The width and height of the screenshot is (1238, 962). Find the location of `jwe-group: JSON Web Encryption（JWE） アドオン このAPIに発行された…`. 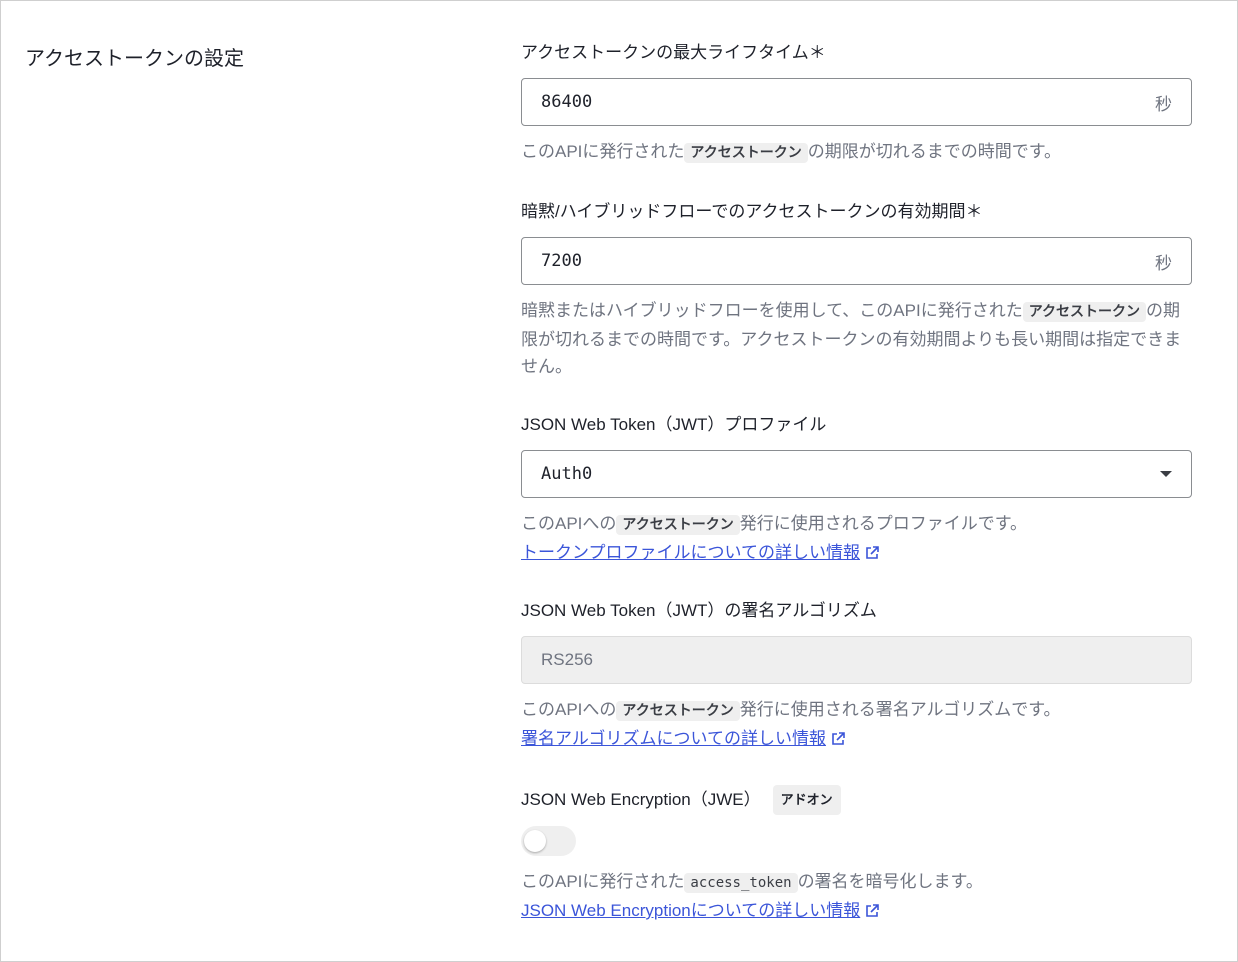

jwe-group: JSON Web Encryption（JWE） アドオン このAPIに発行された… is located at coordinates (856, 854).